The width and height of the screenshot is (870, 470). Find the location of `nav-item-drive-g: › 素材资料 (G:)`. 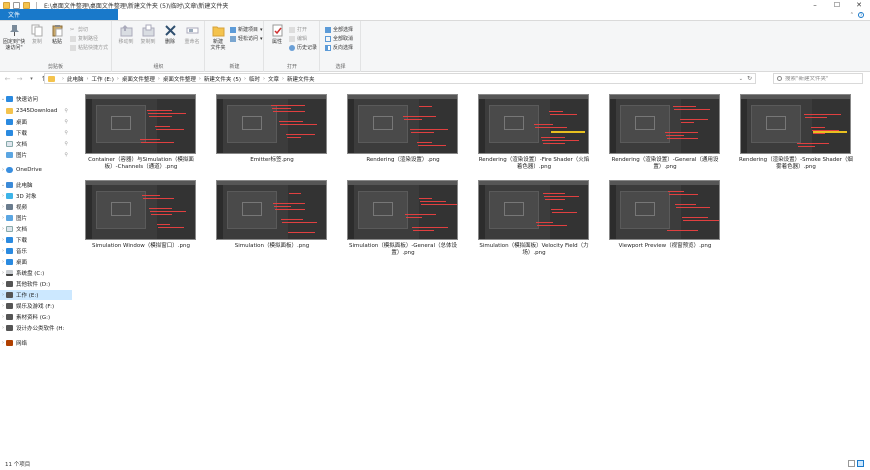

nav-item-drive-g: › 素材资料 (G:) is located at coordinates (36, 317).